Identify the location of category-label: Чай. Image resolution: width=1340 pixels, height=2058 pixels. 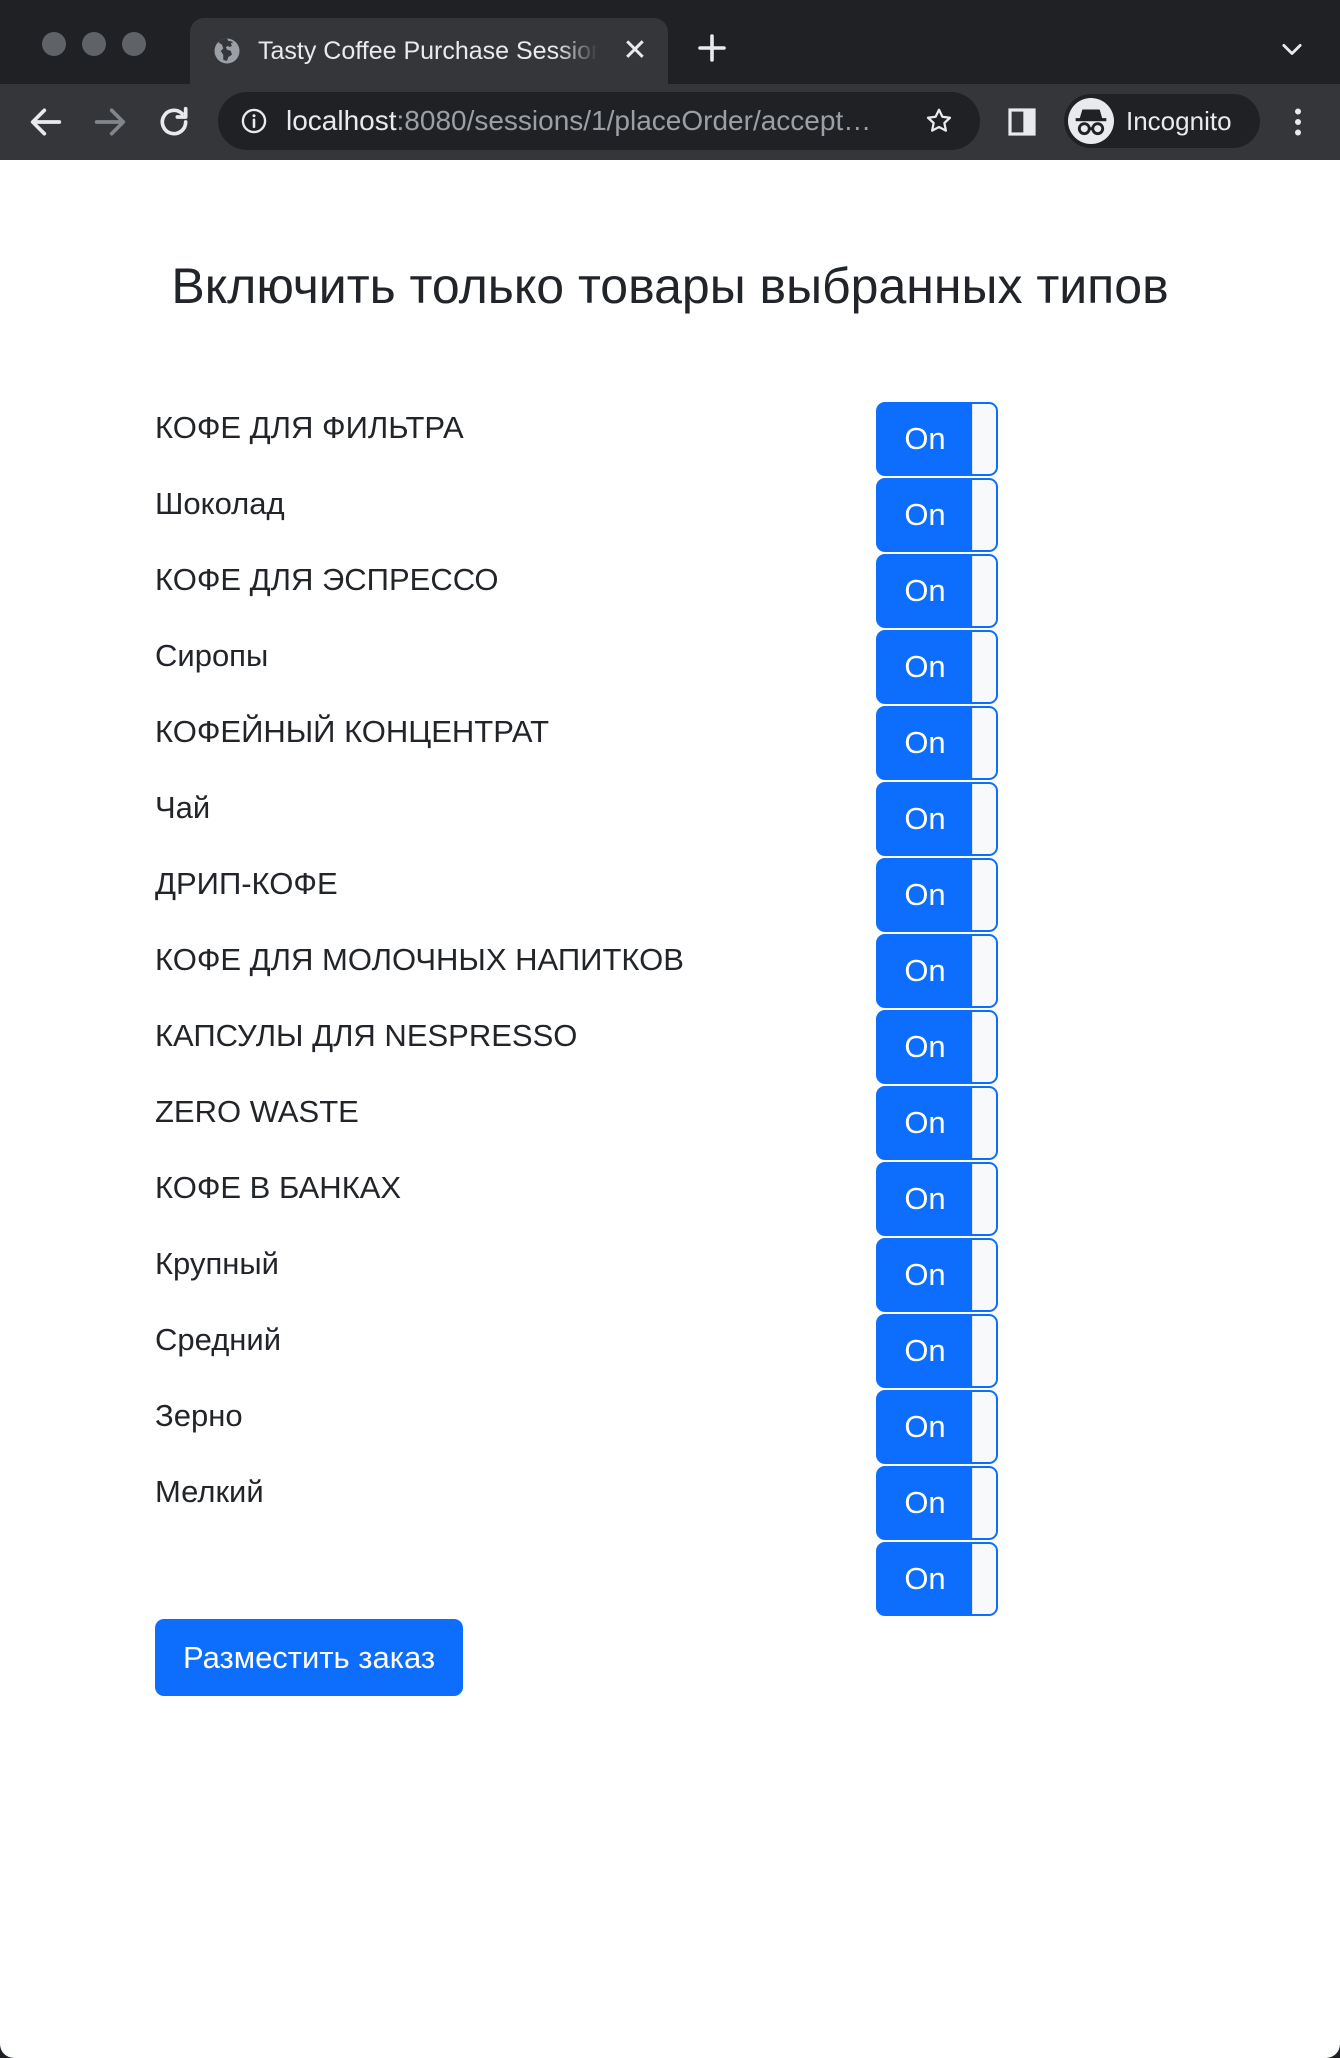
(183, 807).